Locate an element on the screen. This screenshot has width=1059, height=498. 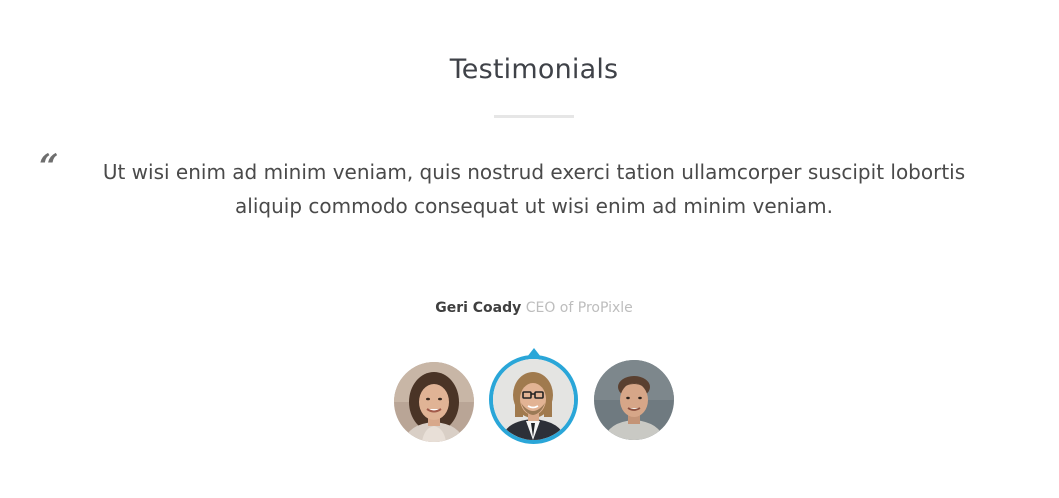
woman-portrait-icon is located at coordinates (434, 402).